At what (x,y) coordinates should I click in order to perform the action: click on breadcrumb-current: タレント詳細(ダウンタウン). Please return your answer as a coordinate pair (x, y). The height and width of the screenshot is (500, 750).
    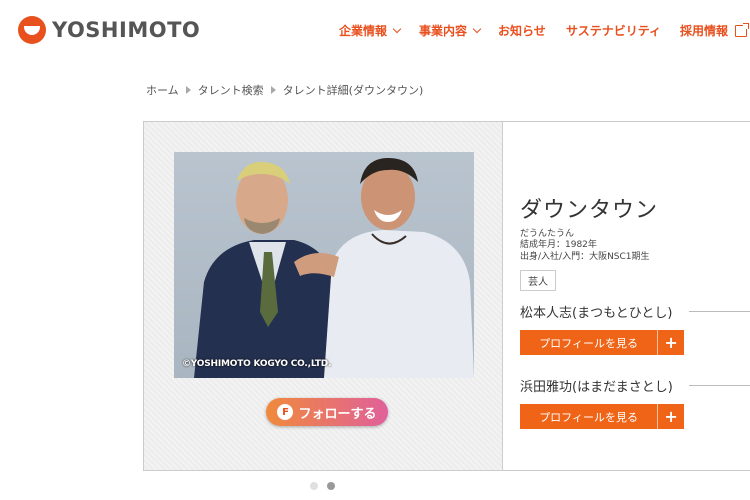
    Looking at the image, I should click on (353, 90).